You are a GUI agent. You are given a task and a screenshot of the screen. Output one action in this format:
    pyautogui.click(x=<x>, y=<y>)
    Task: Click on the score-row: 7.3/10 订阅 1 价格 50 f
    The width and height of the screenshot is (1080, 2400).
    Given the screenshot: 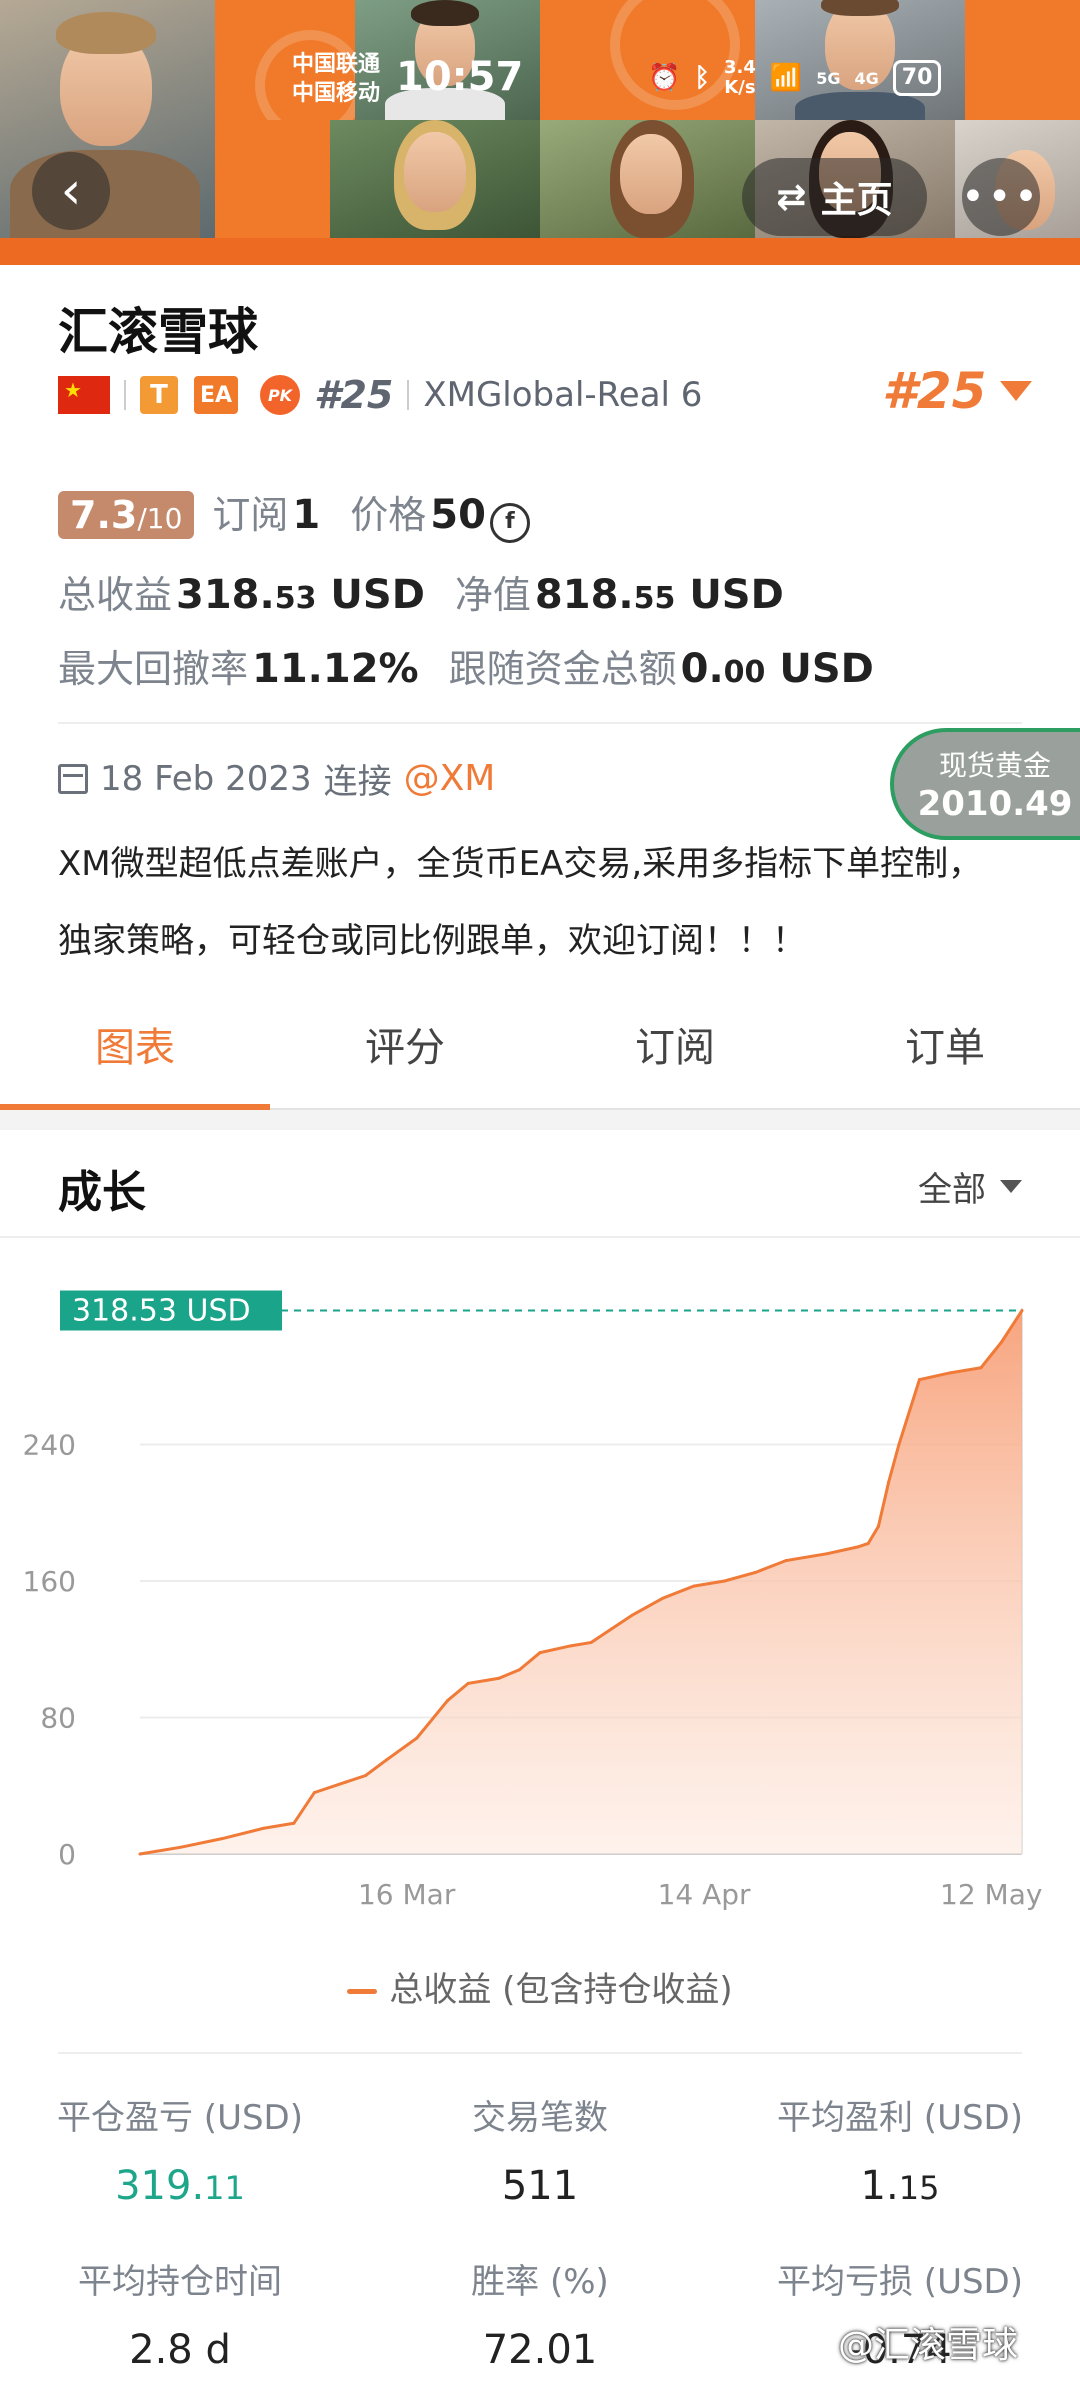 What is the action you would take?
    pyautogui.click(x=294, y=513)
    